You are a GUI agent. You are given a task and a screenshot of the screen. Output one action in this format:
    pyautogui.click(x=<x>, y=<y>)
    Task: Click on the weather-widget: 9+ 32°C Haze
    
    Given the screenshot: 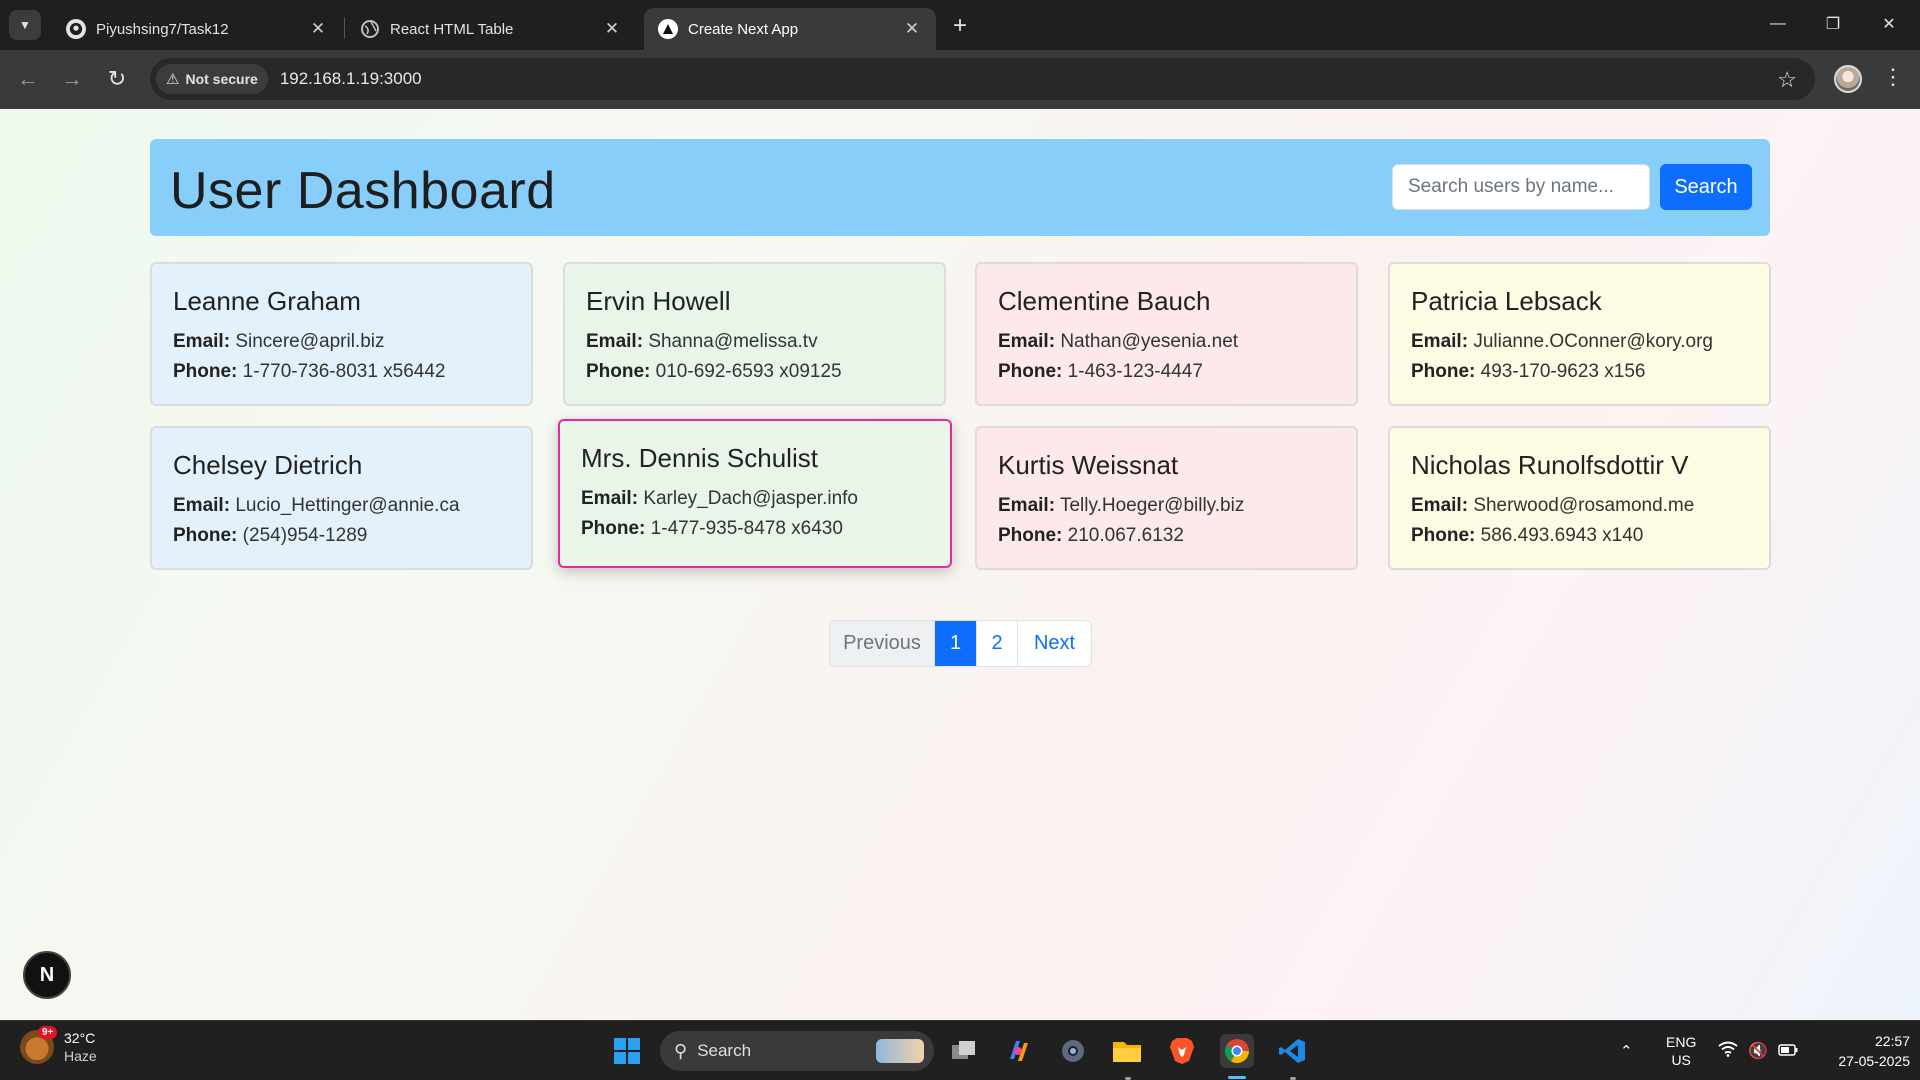 What is the action you would take?
    pyautogui.click(x=58, y=1045)
    